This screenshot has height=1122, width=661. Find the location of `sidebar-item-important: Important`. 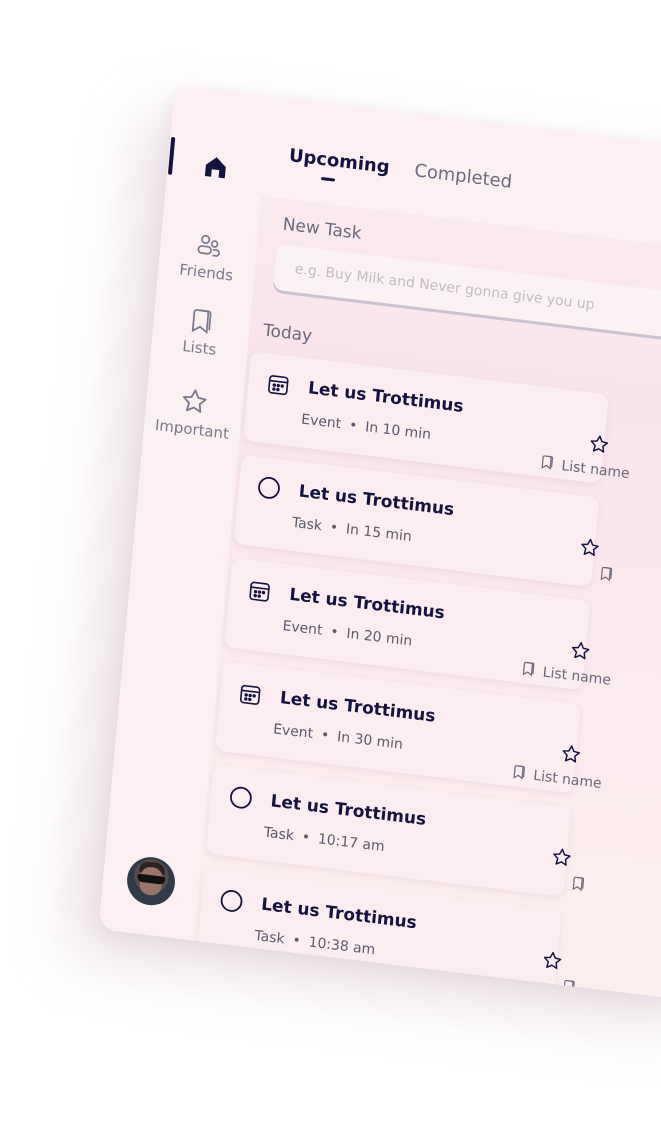

sidebar-item-important: Important is located at coordinates (194, 412).